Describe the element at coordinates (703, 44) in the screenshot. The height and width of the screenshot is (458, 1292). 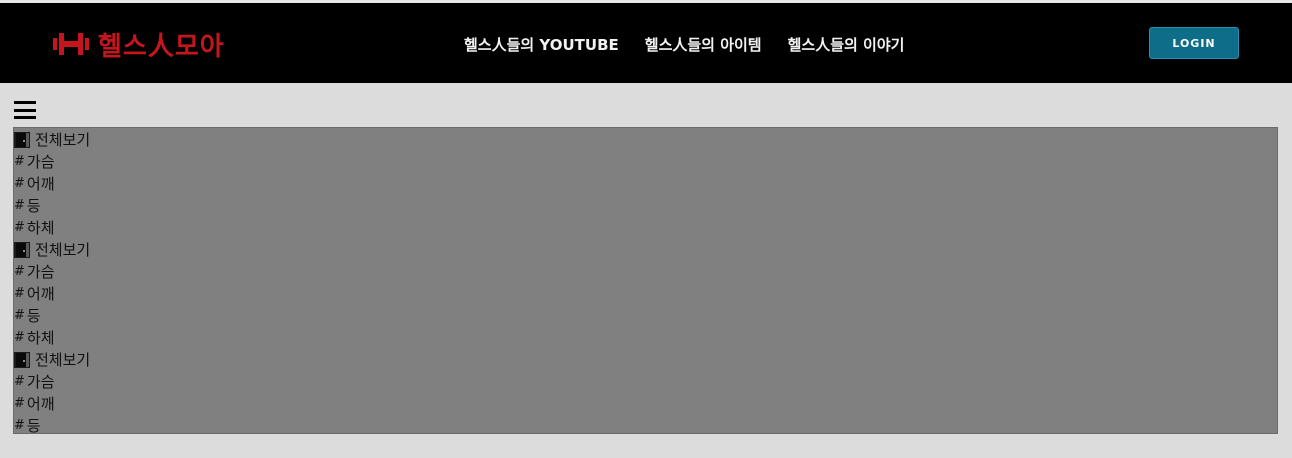
I see `nav-link-items: 헬스人들의 아이템` at that location.